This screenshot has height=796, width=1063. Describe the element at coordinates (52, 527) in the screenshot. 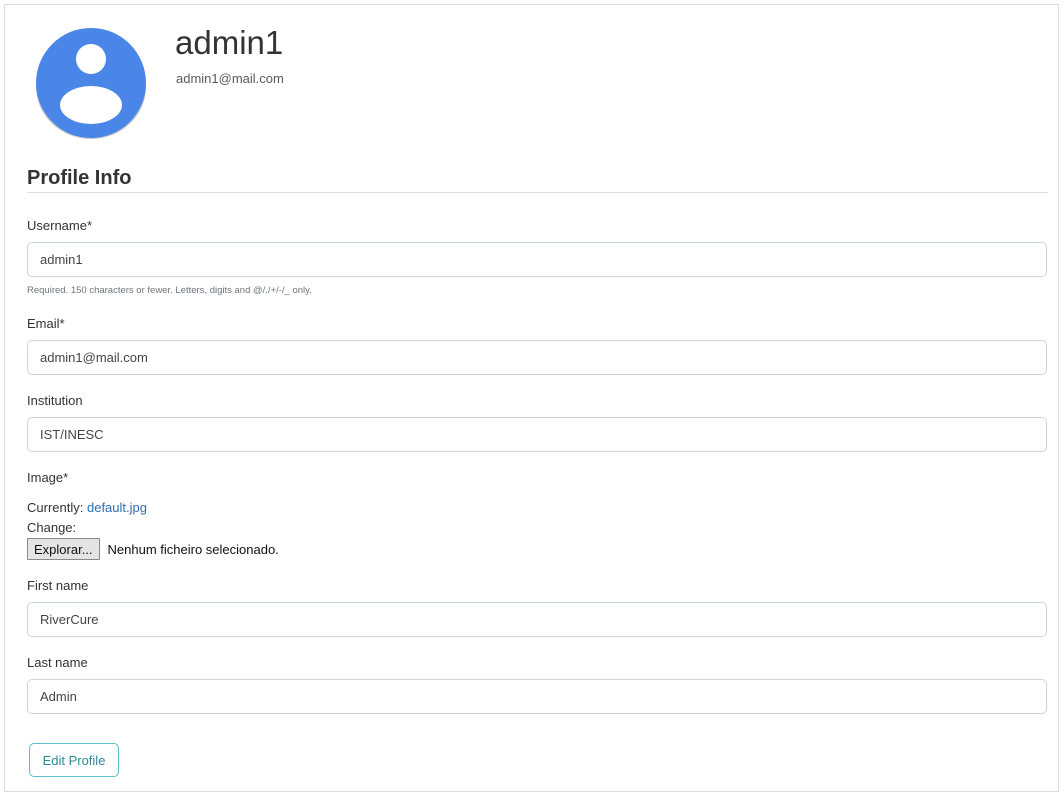

I see `change-label: Change:` at that location.